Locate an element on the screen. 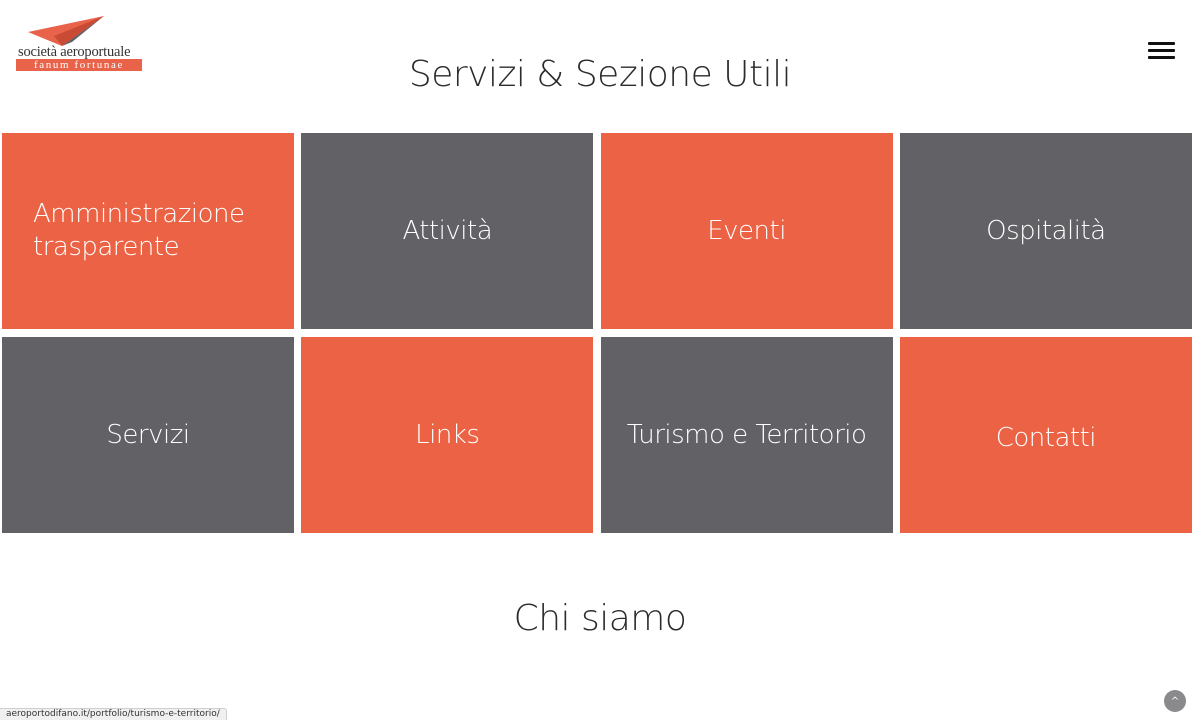 The width and height of the screenshot is (1200, 720). tile-turismo-e-territorio: Turismo e Territorio is located at coordinates (746, 435).